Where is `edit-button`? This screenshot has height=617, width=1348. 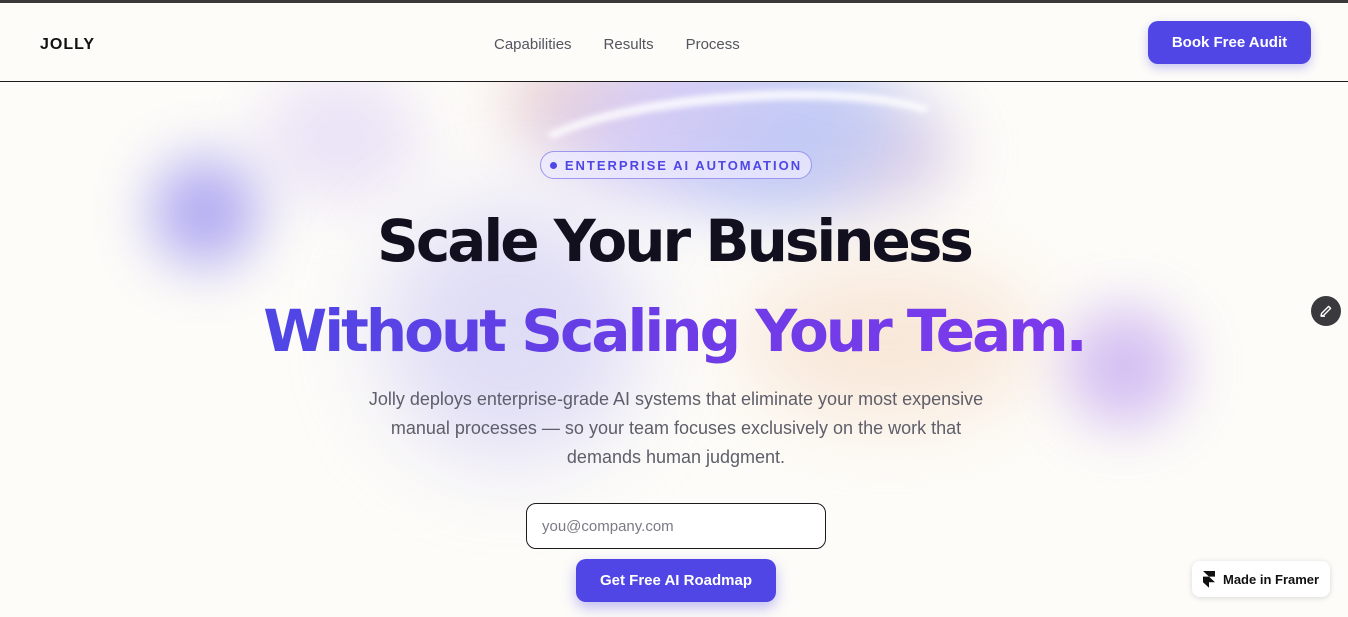
edit-button is located at coordinates (1326, 311).